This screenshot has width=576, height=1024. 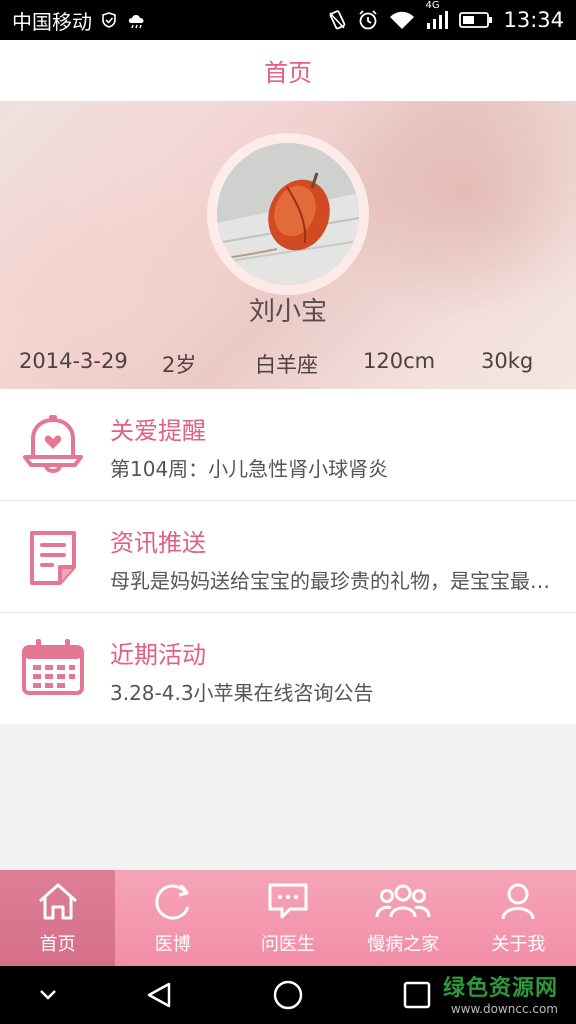 I want to click on nav-item-yibo: 医博, so click(x=172, y=918).